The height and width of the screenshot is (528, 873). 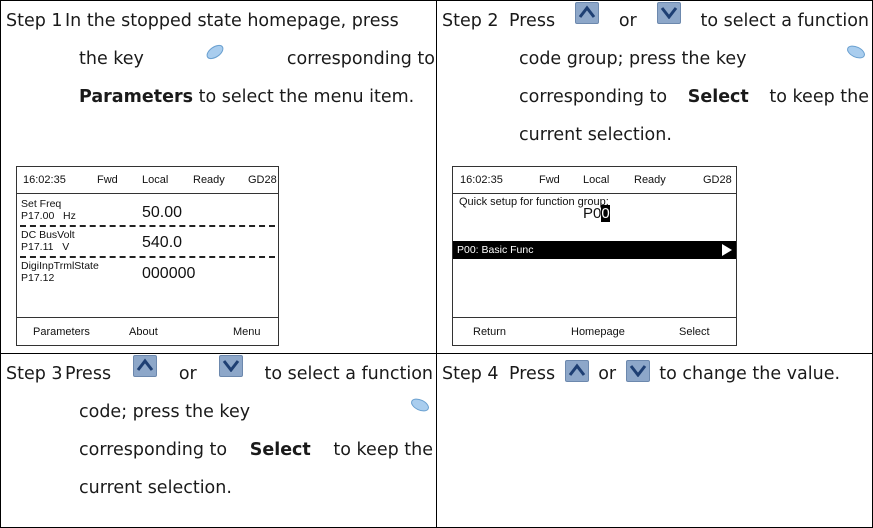 What do you see at coordinates (718, 97) in the screenshot?
I see `step-2-select-label: Select` at bounding box center [718, 97].